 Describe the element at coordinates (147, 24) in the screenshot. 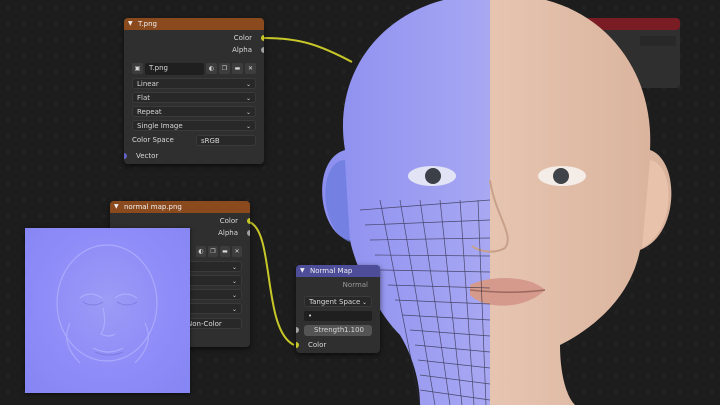

I see `node-title: T.png` at that location.